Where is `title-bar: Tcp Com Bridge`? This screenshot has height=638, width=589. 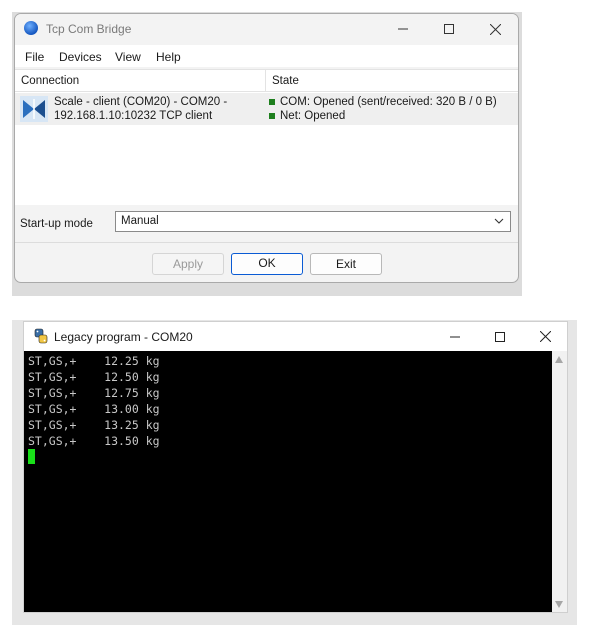 title-bar: Tcp Com Bridge is located at coordinates (266, 29).